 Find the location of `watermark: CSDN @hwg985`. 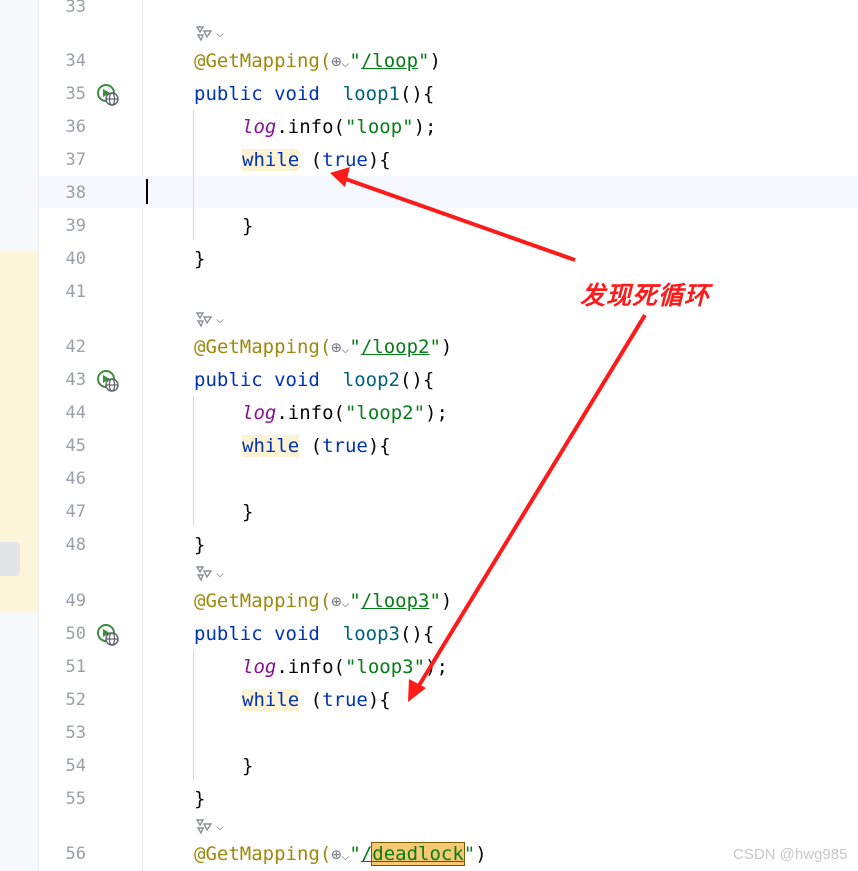

watermark: CSDN @hwg985 is located at coordinates (790, 854).